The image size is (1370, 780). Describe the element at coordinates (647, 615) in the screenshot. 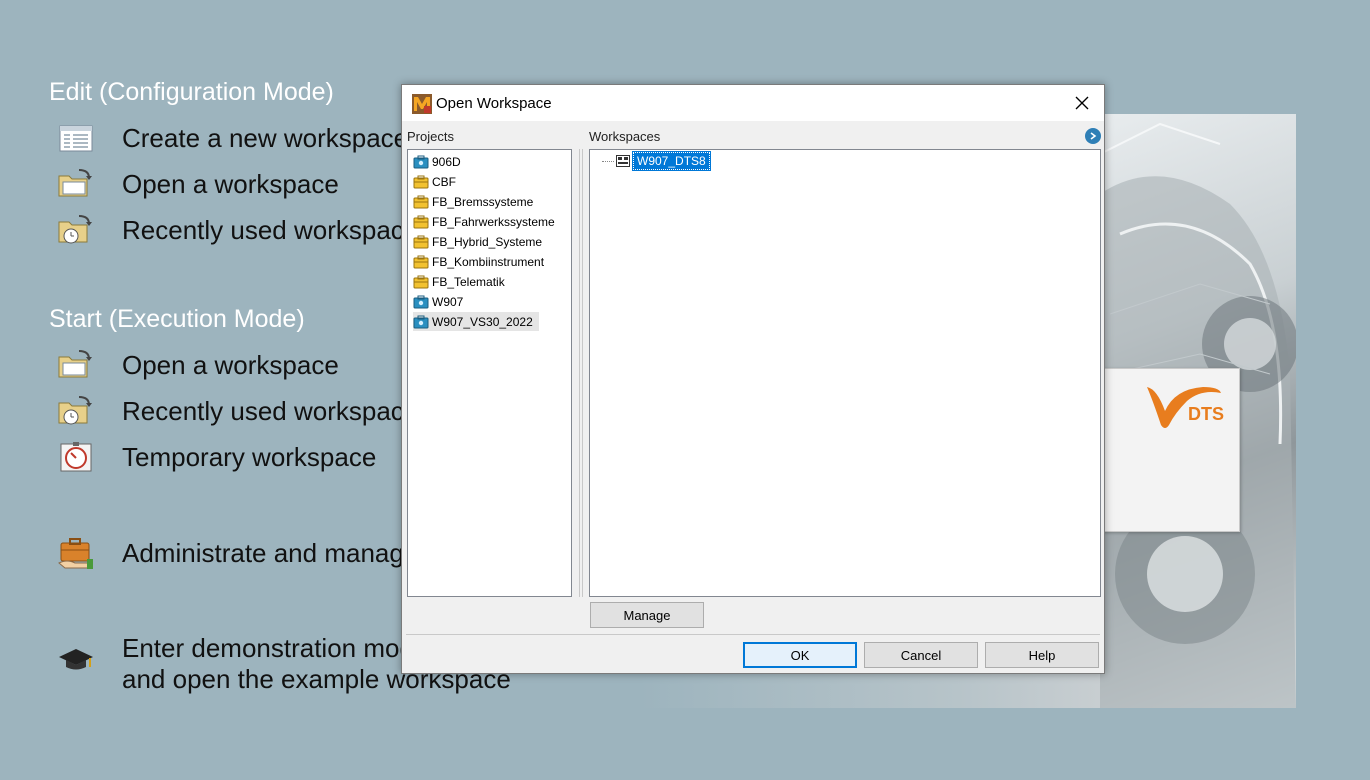

I see `manage-button: Manage` at that location.